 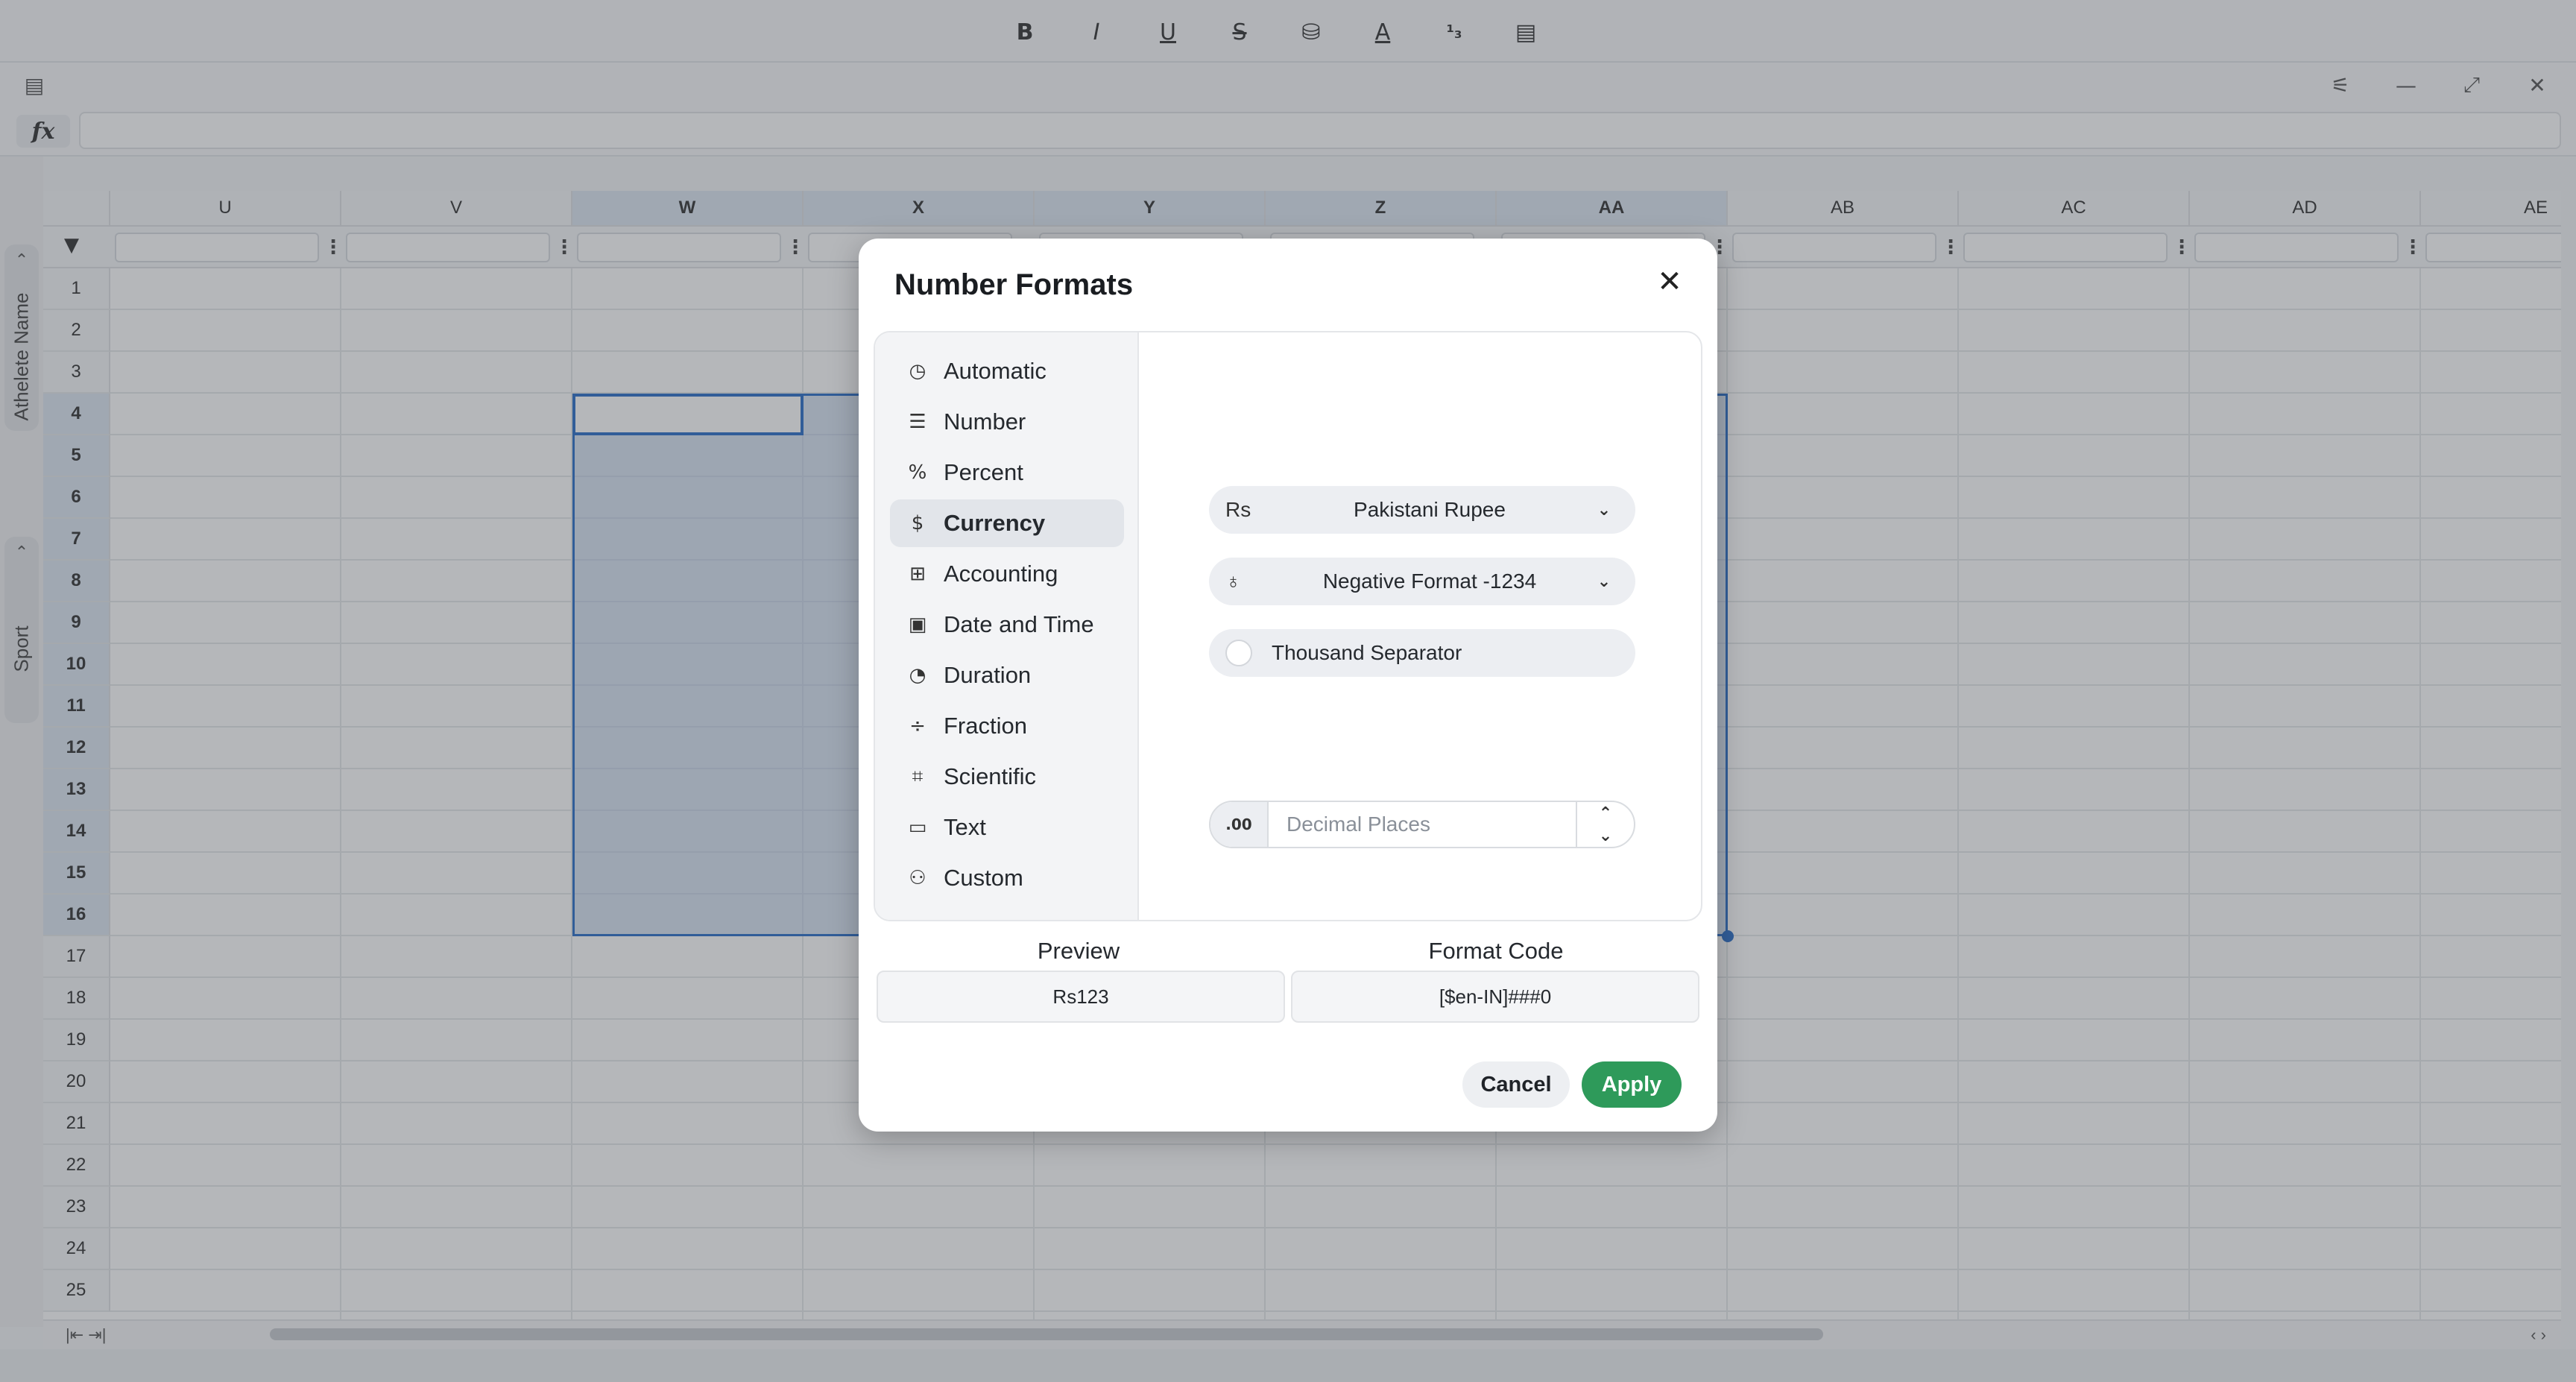 What do you see at coordinates (985, 421) in the screenshot?
I see `category-label: Number` at bounding box center [985, 421].